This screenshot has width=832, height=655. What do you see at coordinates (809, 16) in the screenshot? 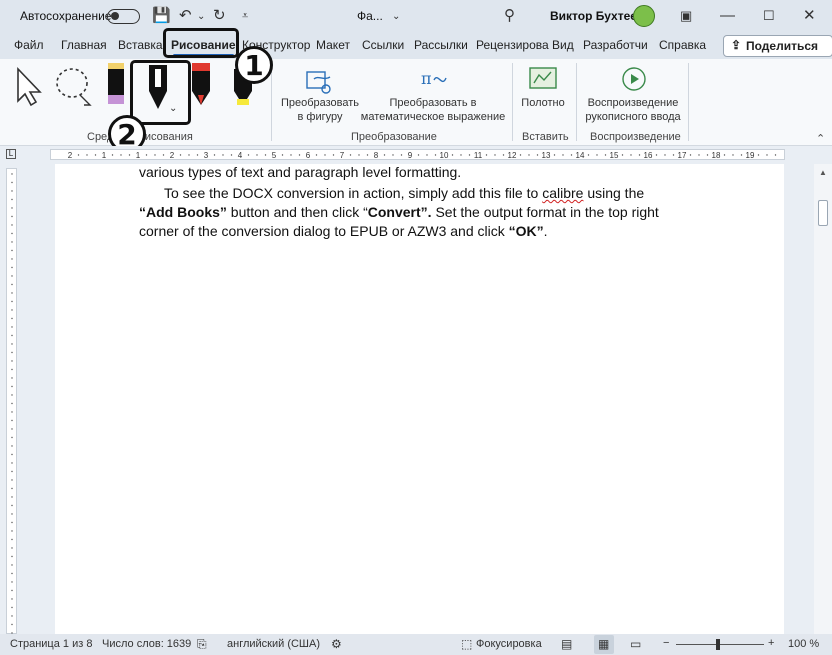
I see `close-icon: ✕` at bounding box center [809, 16].